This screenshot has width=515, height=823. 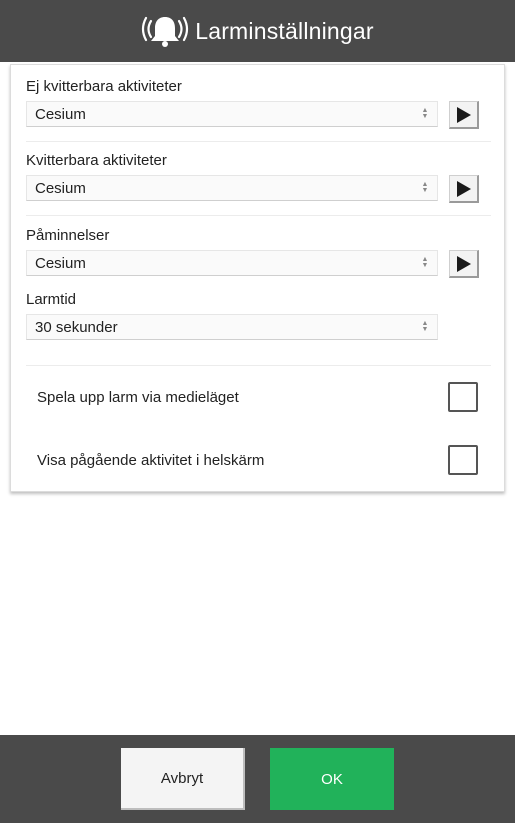 What do you see at coordinates (60, 188) in the screenshot?
I see `ack-sound-value: Cesium` at bounding box center [60, 188].